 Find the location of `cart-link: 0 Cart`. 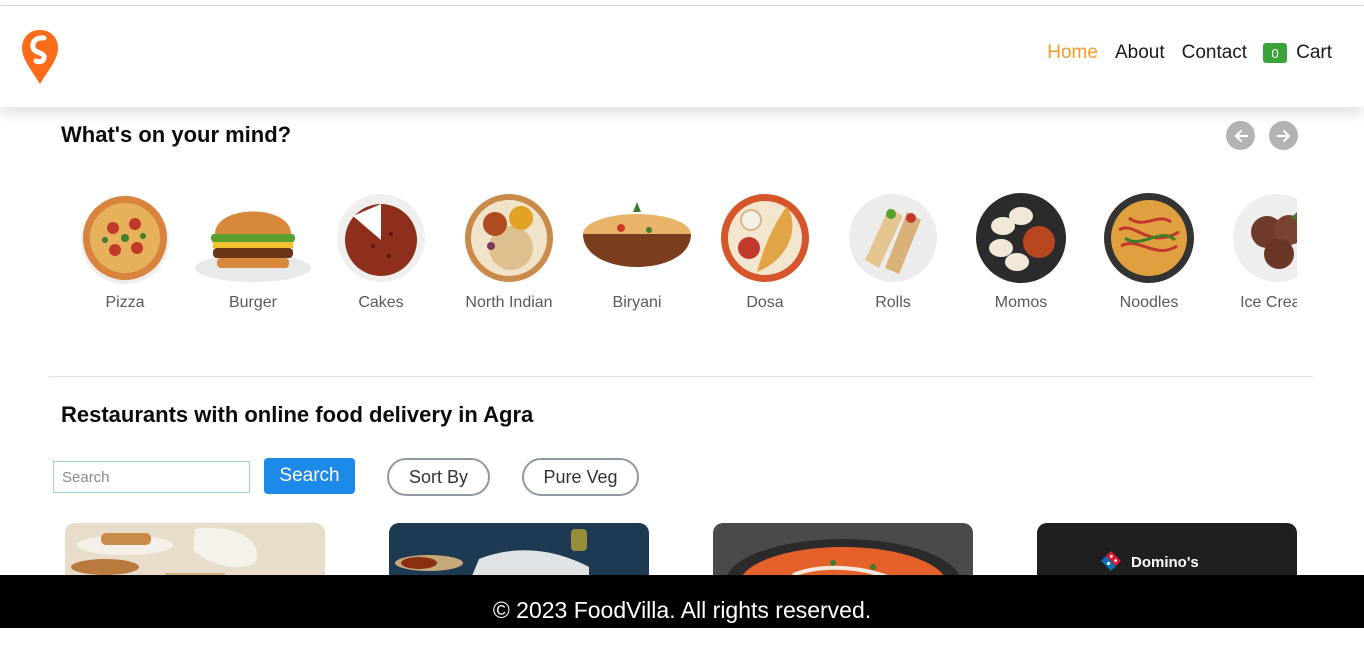

cart-link: 0 Cart is located at coordinates (1297, 53).